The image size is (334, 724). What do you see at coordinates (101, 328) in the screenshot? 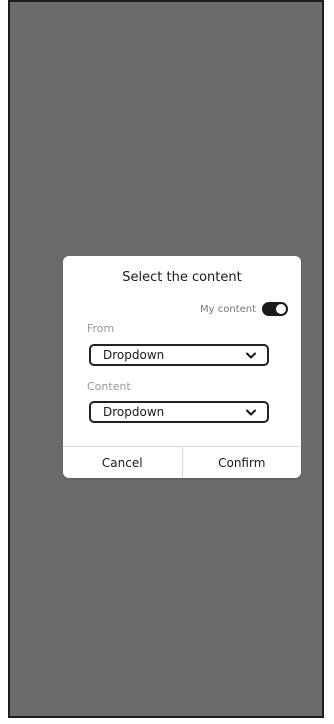
I see `from-label: From` at bounding box center [101, 328].